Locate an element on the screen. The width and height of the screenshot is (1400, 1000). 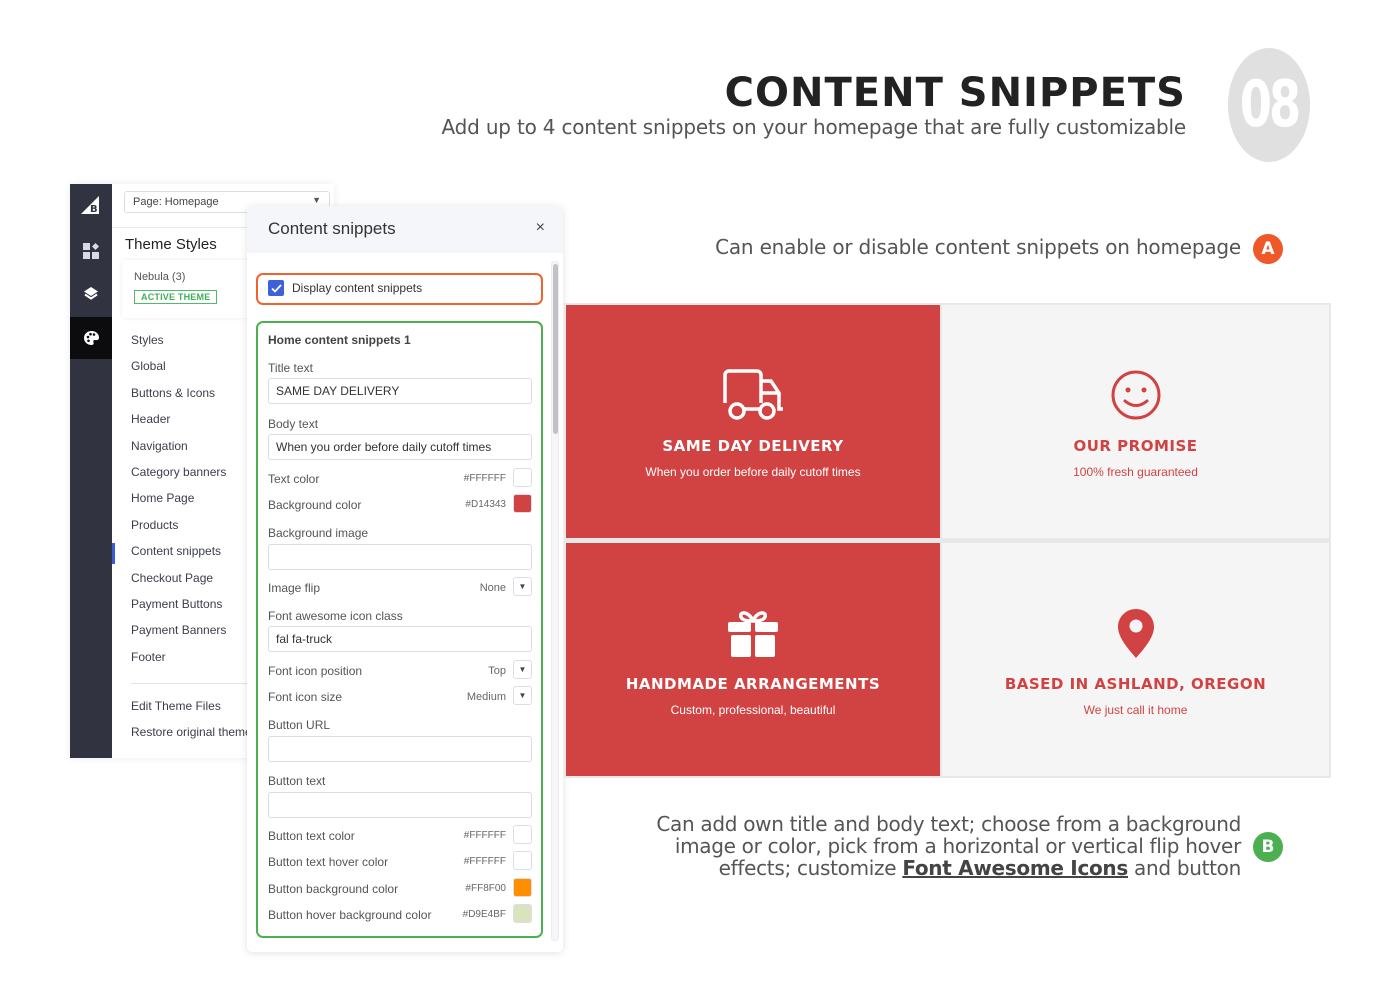
check-icon is located at coordinates (276, 288).